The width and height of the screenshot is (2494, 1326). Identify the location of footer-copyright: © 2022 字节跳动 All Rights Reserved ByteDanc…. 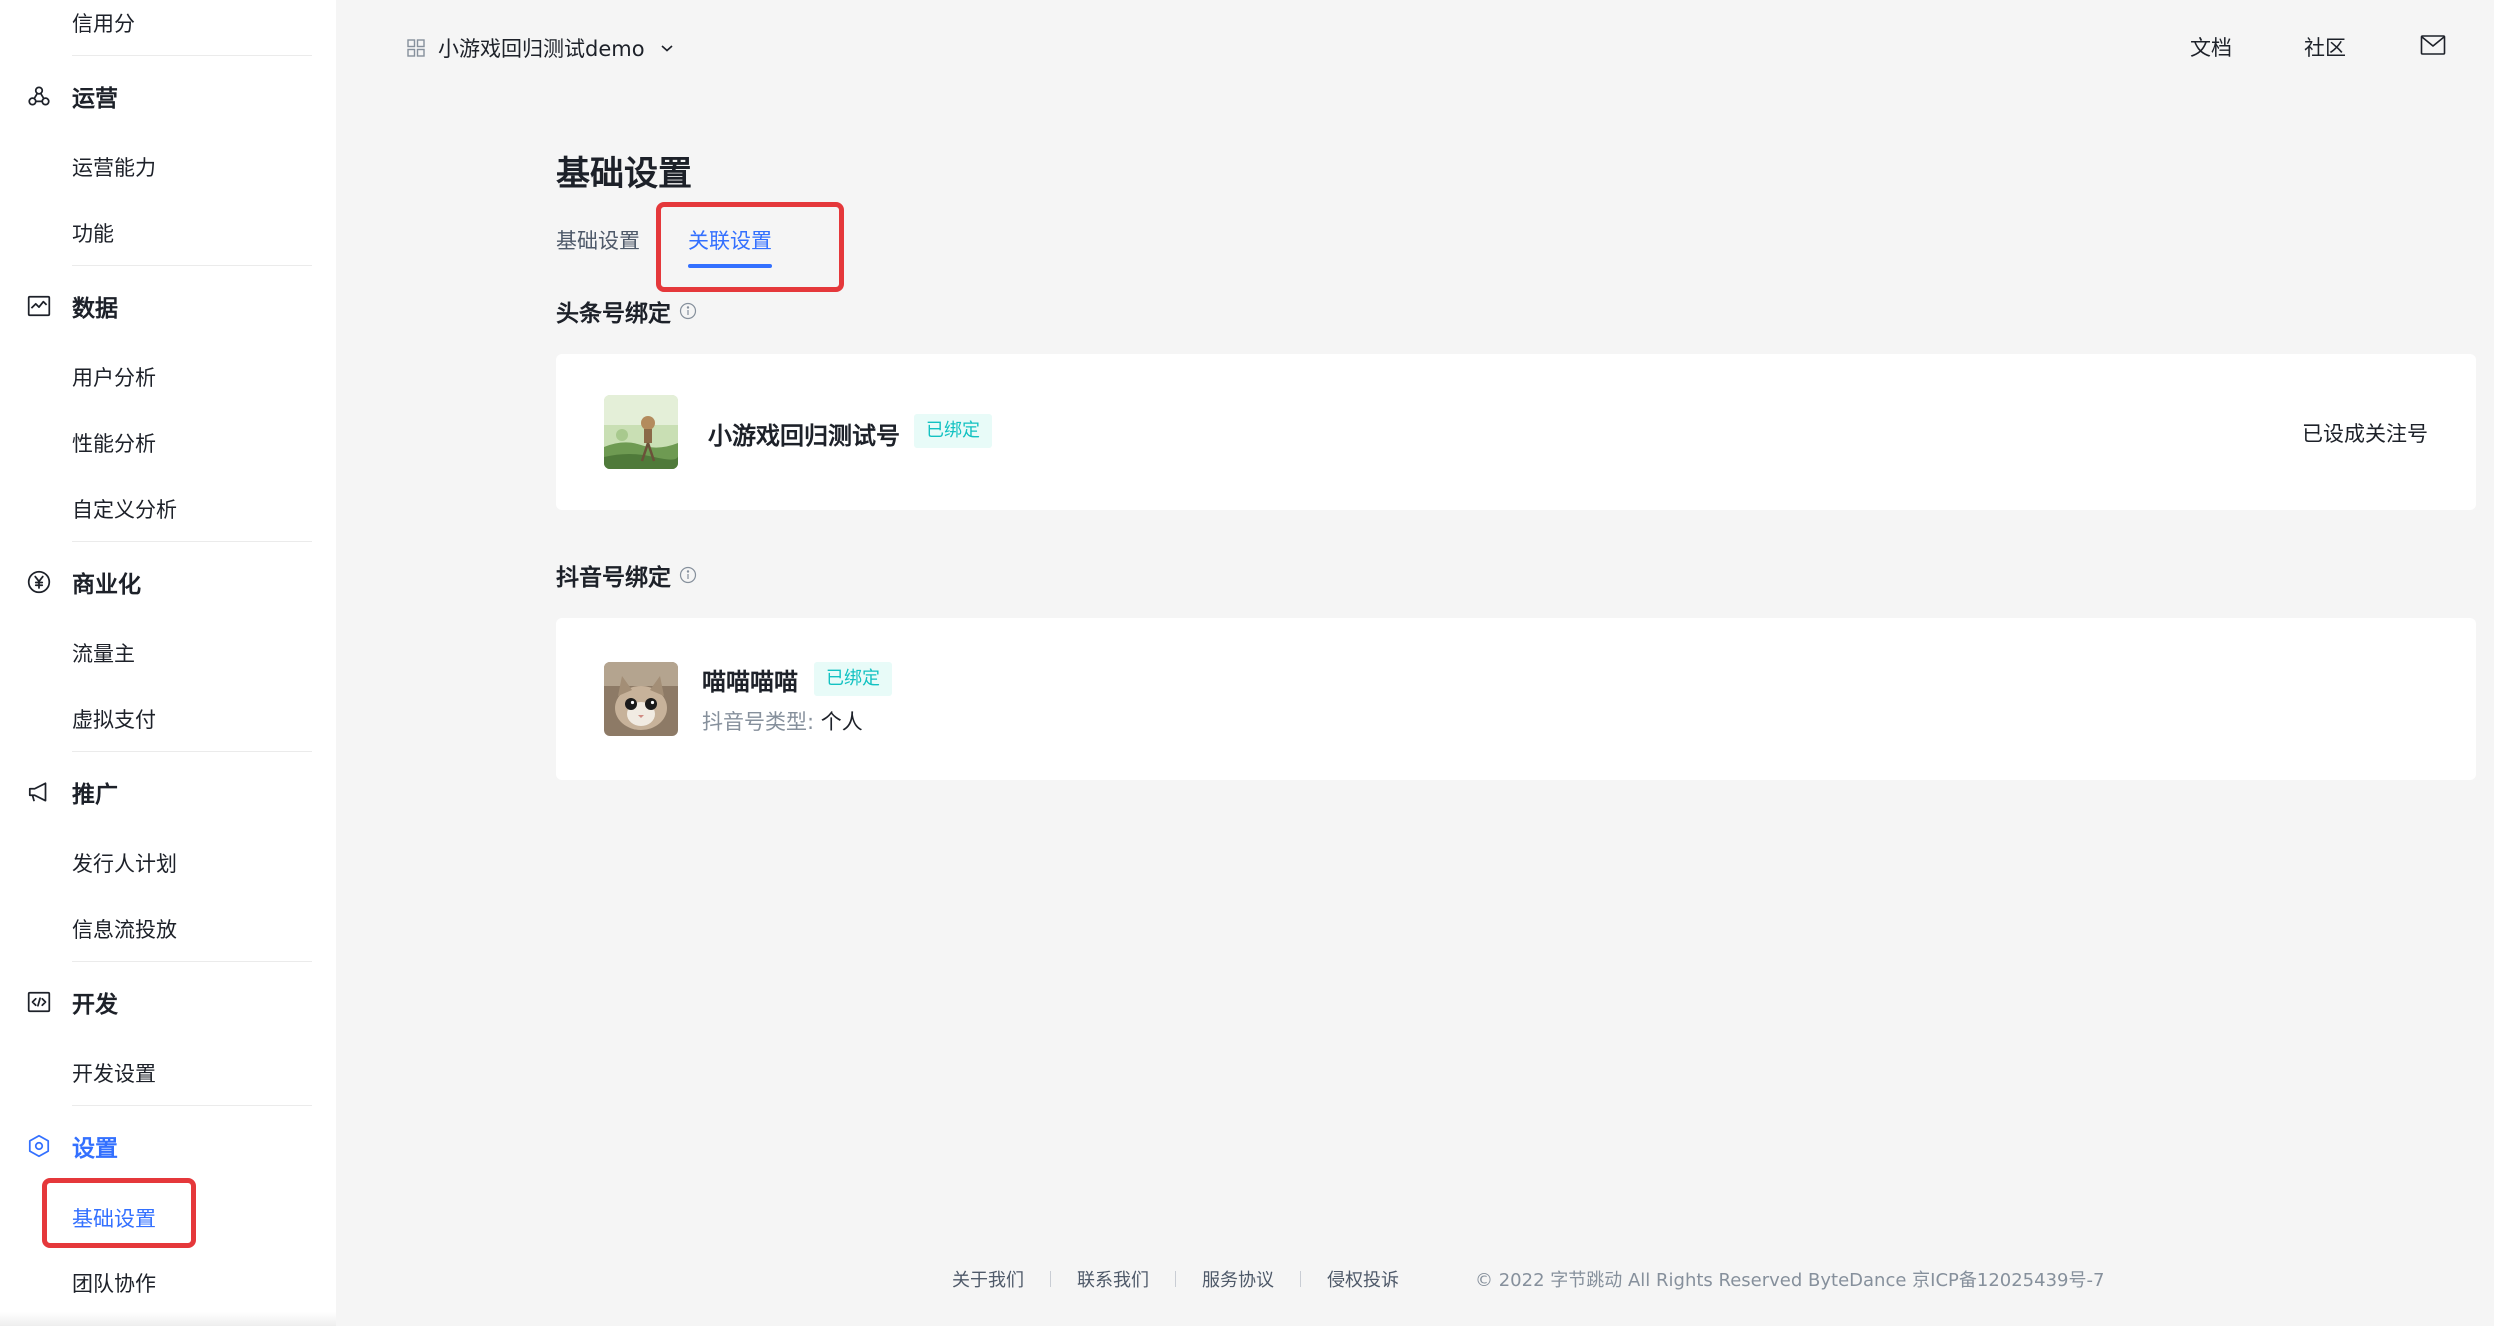
(1790, 1280).